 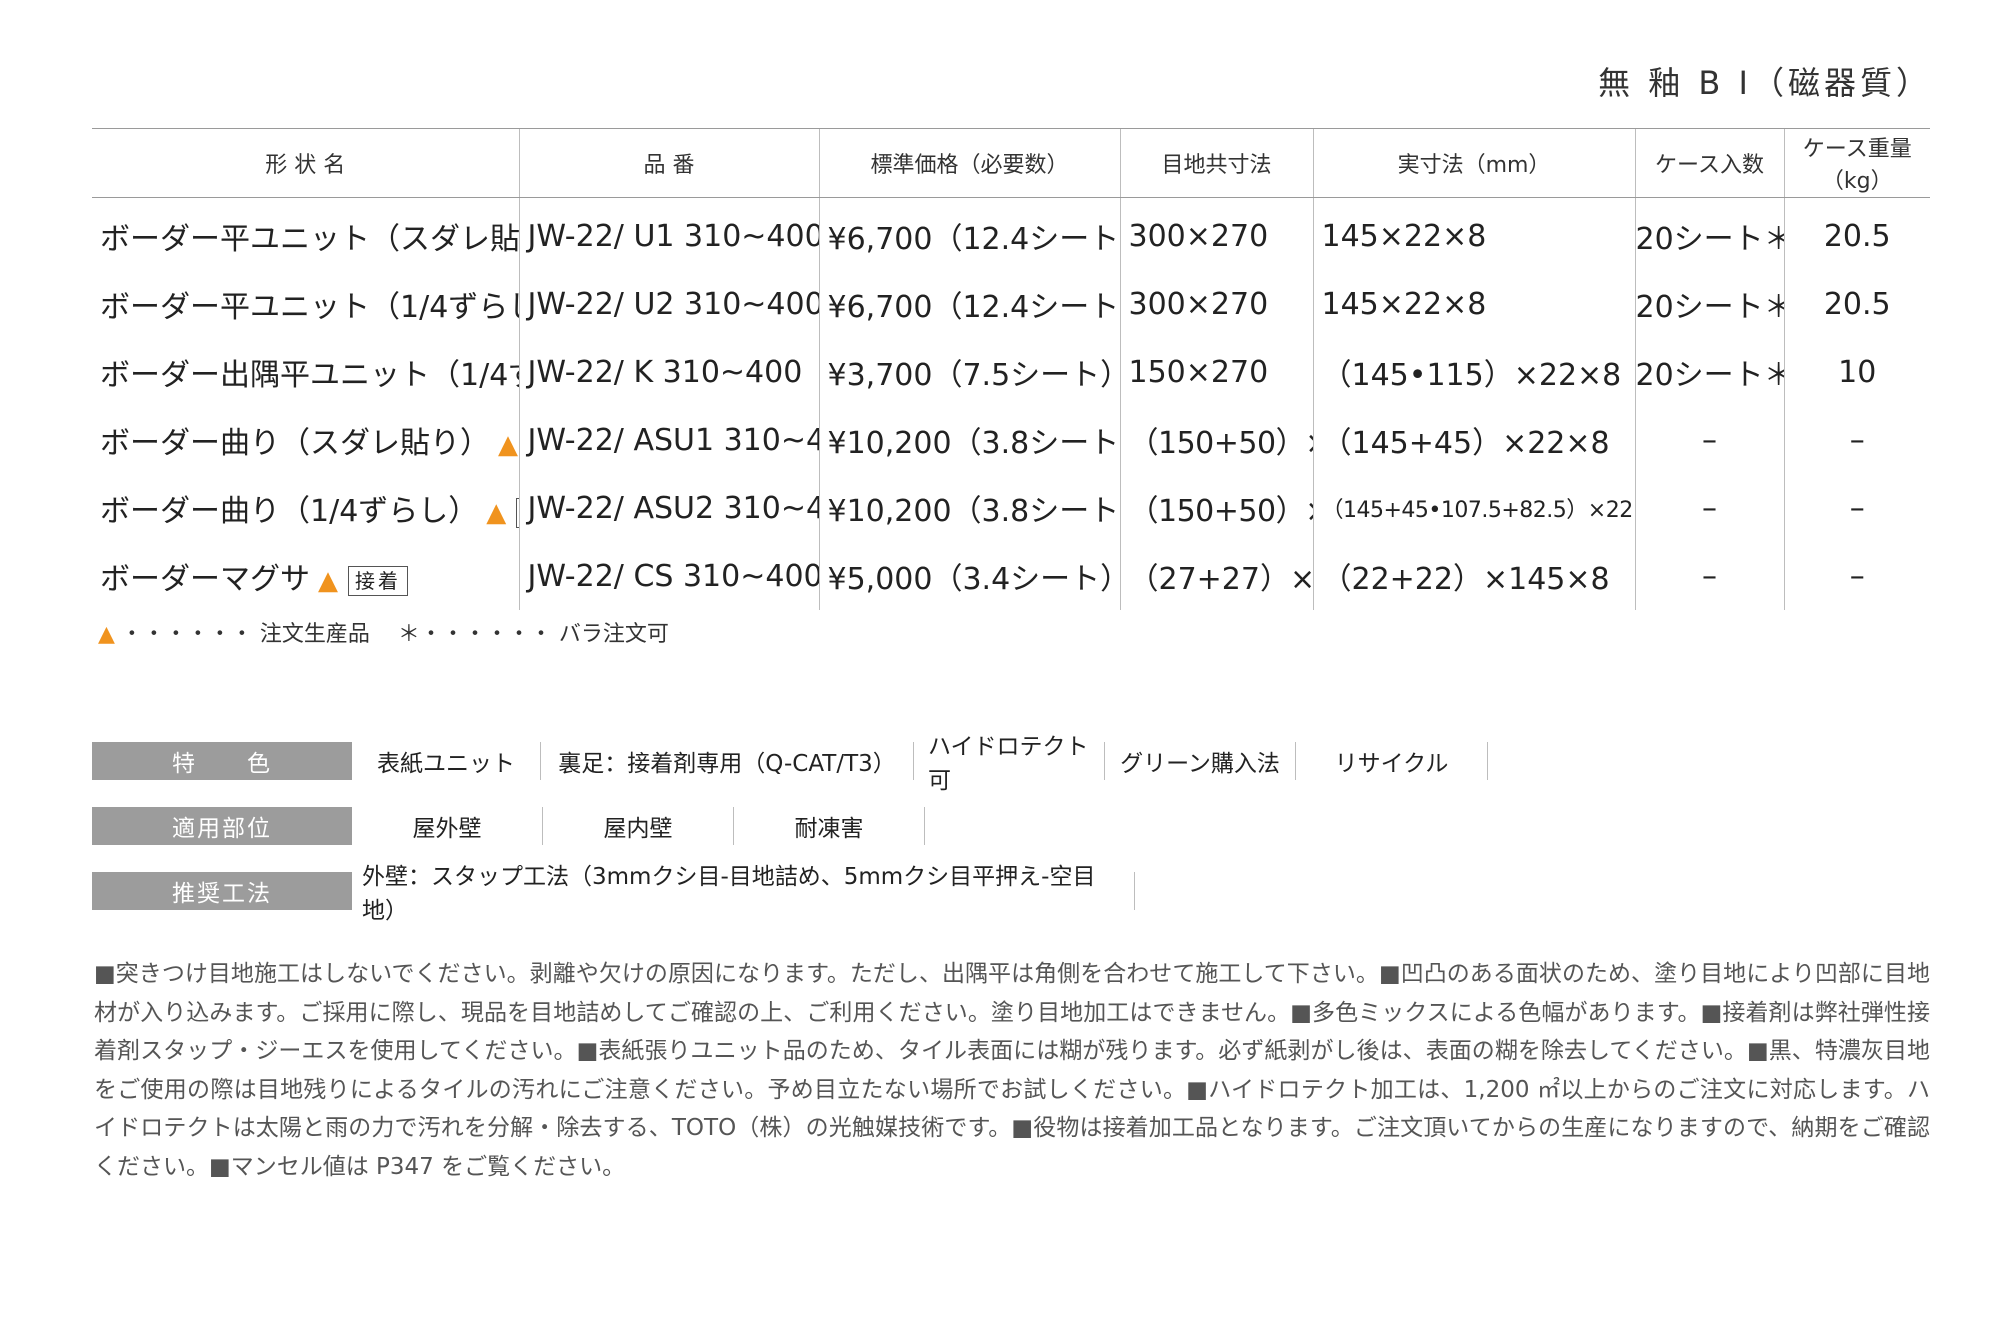 I want to click on col-header-weight: ケース重量（kg）, so click(x=1856, y=163).